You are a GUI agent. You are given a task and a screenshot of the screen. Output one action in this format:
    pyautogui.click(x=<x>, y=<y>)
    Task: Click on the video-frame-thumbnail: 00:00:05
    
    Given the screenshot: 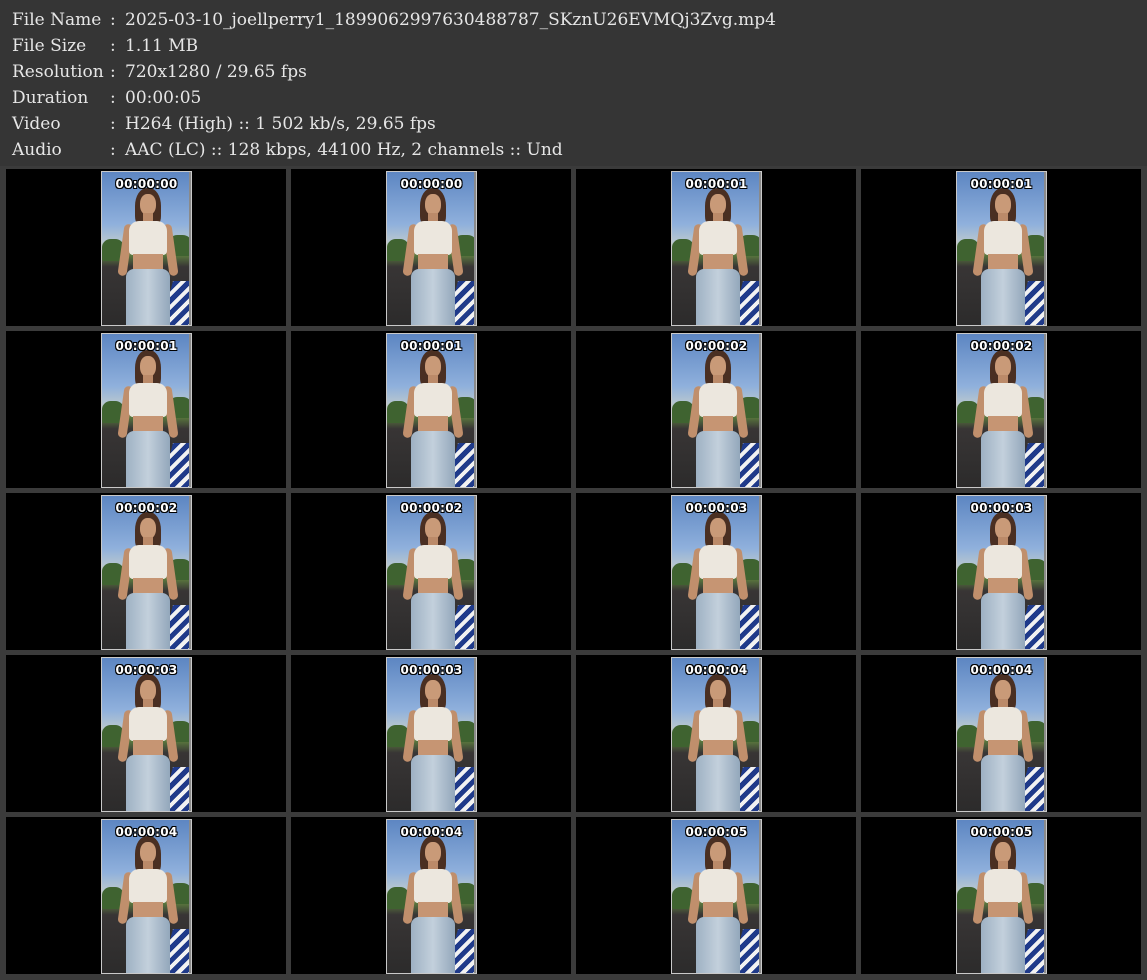 What is the action you would take?
    pyautogui.click(x=716, y=896)
    